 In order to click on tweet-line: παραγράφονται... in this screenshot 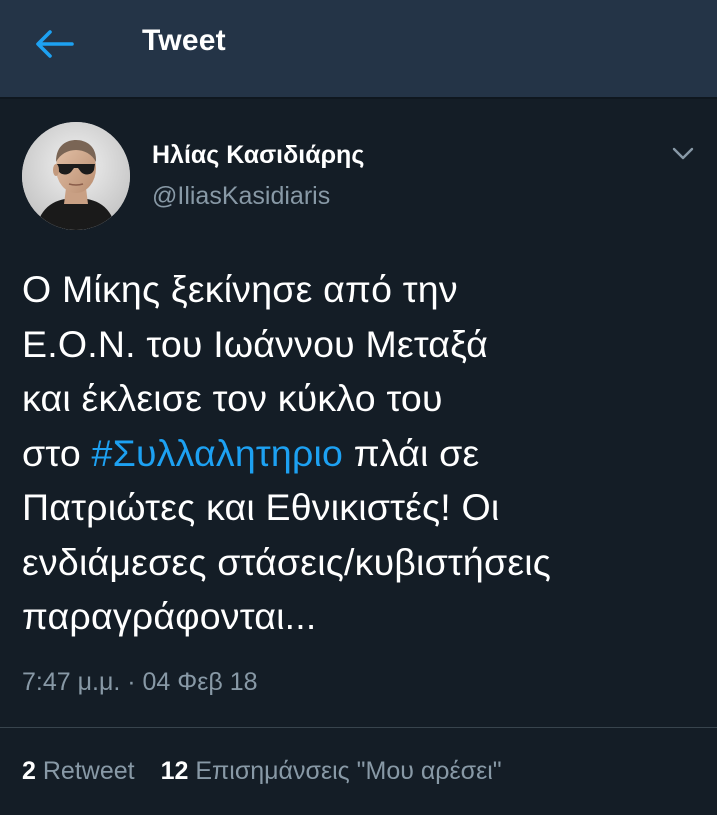, I will do `click(169, 616)`.